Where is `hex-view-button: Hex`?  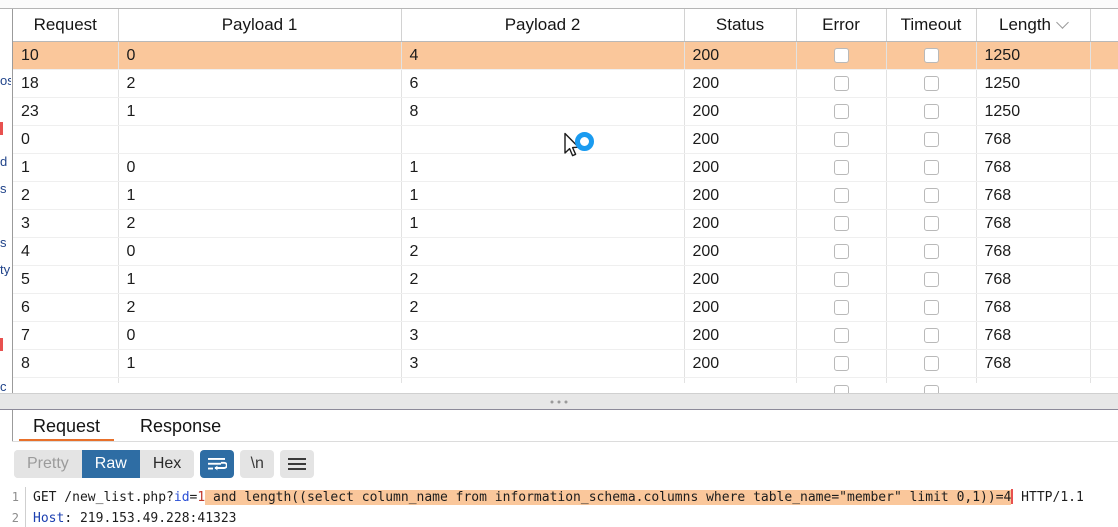 hex-view-button: Hex is located at coordinates (167, 464).